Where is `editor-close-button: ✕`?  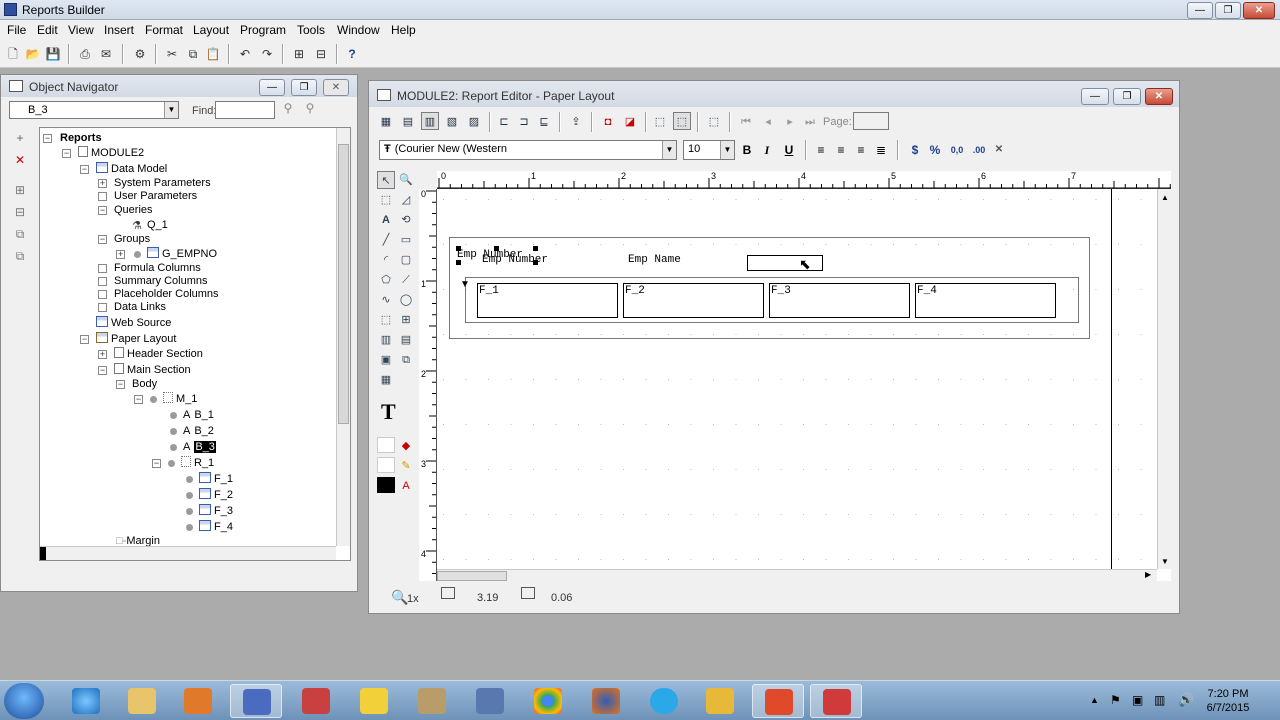
editor-close-button: ✕ is located at coordinates (1159, 96).